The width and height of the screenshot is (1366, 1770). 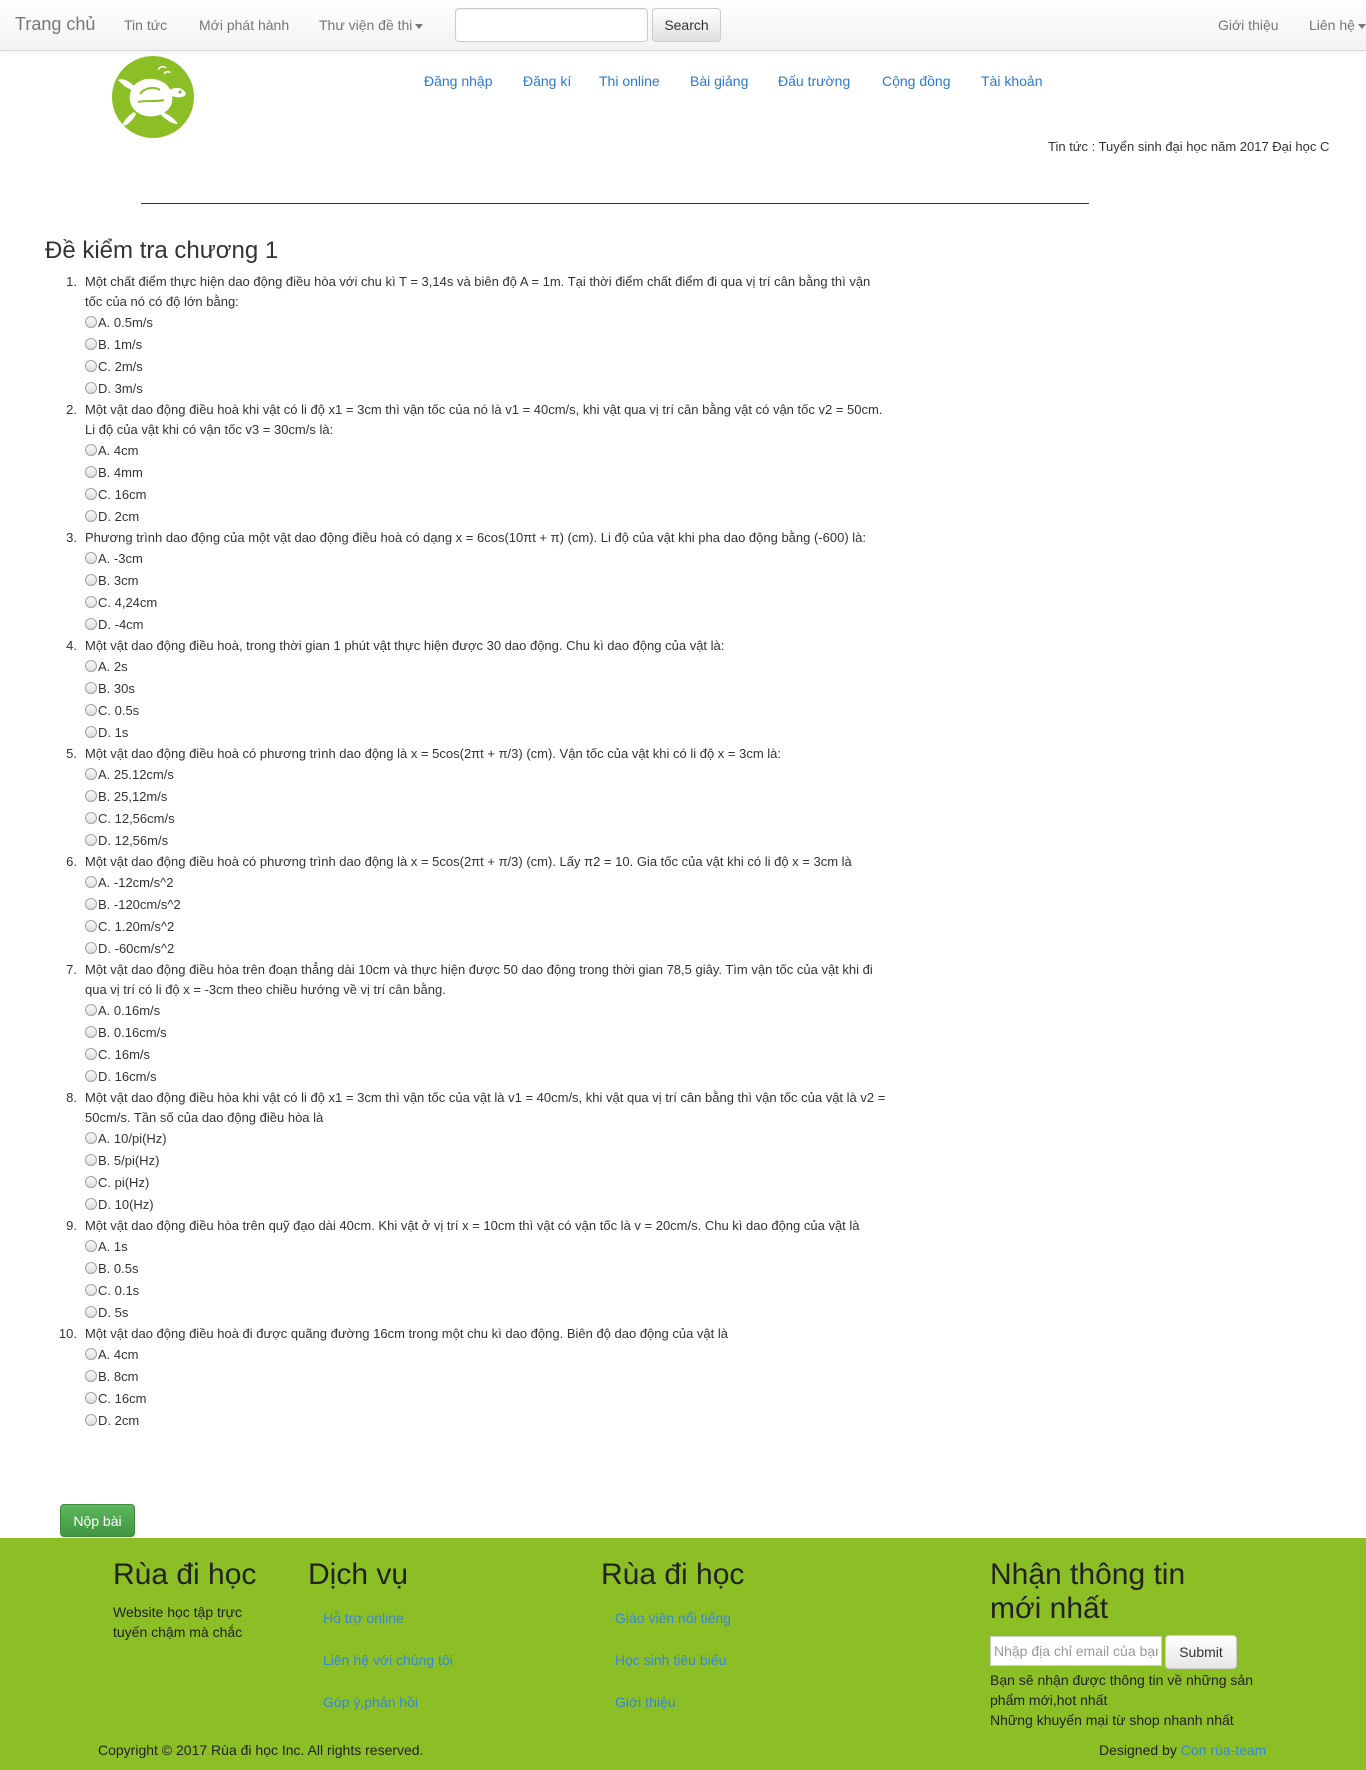 What do you see at coordinates (487, 775) in the screenshot?
I see `answer-option: A. 25.12cm/s` at bounding box center [487, 775].